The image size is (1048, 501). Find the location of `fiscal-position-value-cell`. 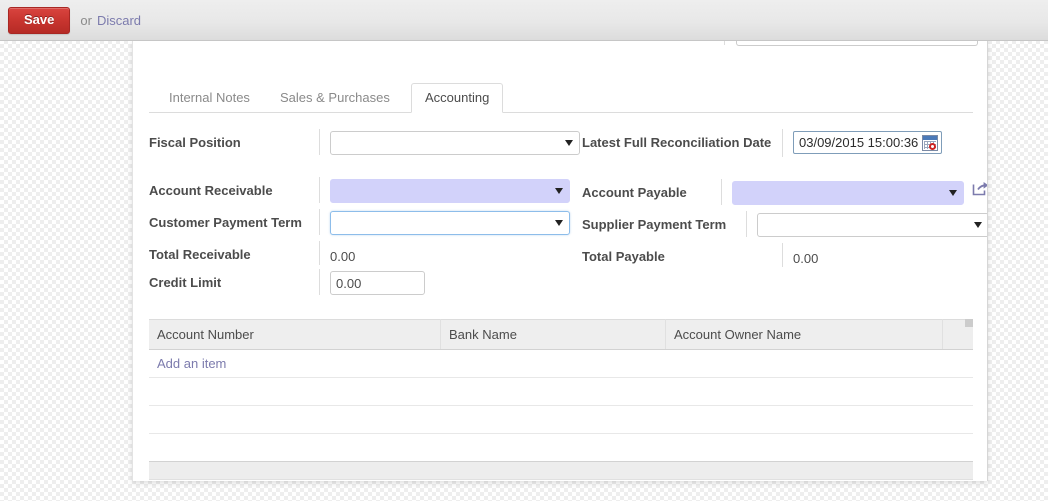

fiscal-position-value-cell is located at coordinates (450, 142).